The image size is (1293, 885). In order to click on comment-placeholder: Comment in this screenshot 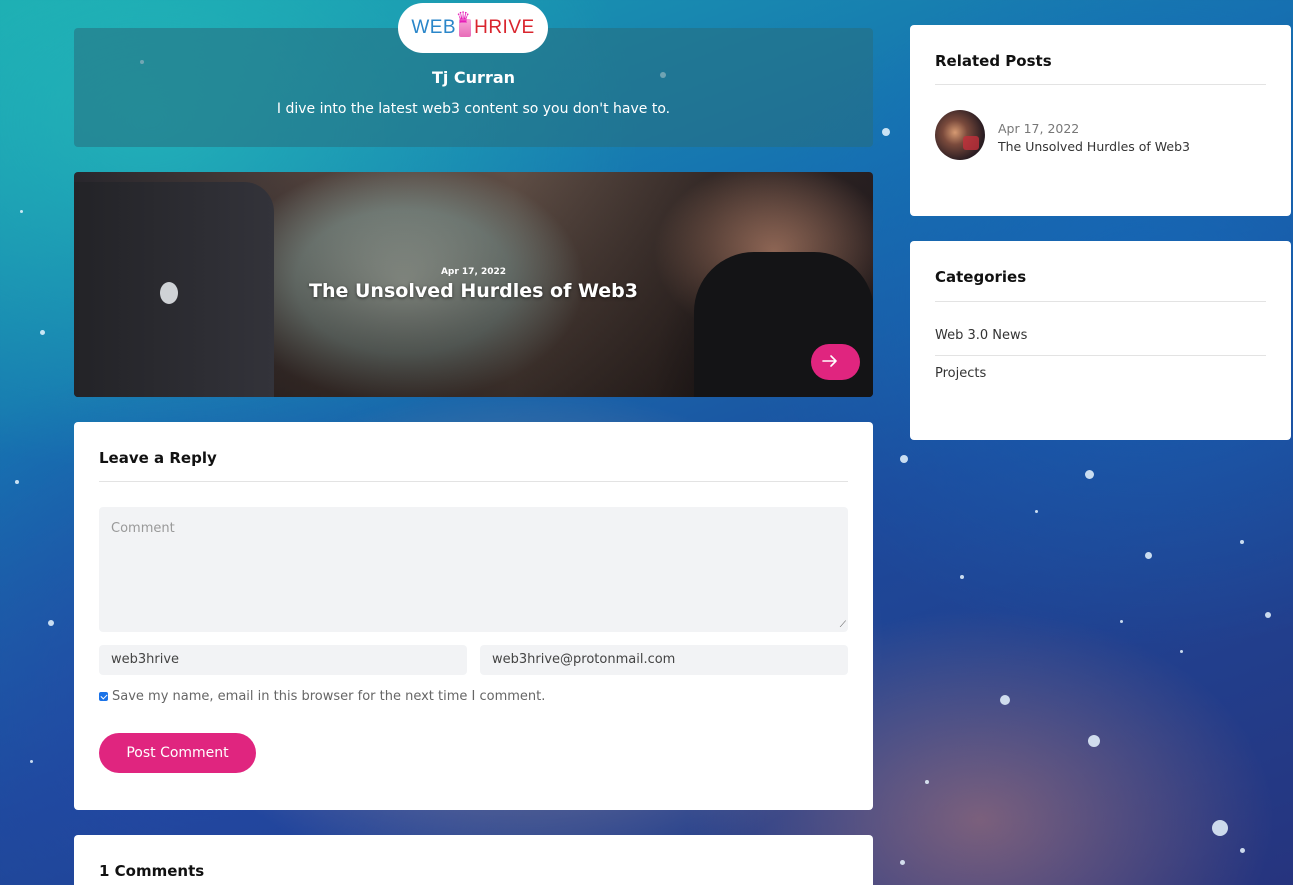, I will do `click(143, 528)`.